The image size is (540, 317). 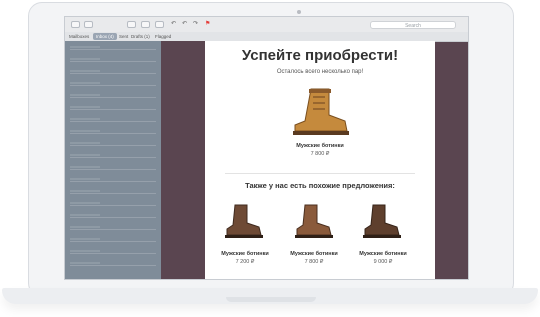 What do you see at coordinates (163, 36) in the screenshot?
I see `fav-flagged: Flagged` at bounding box center [163, 36].